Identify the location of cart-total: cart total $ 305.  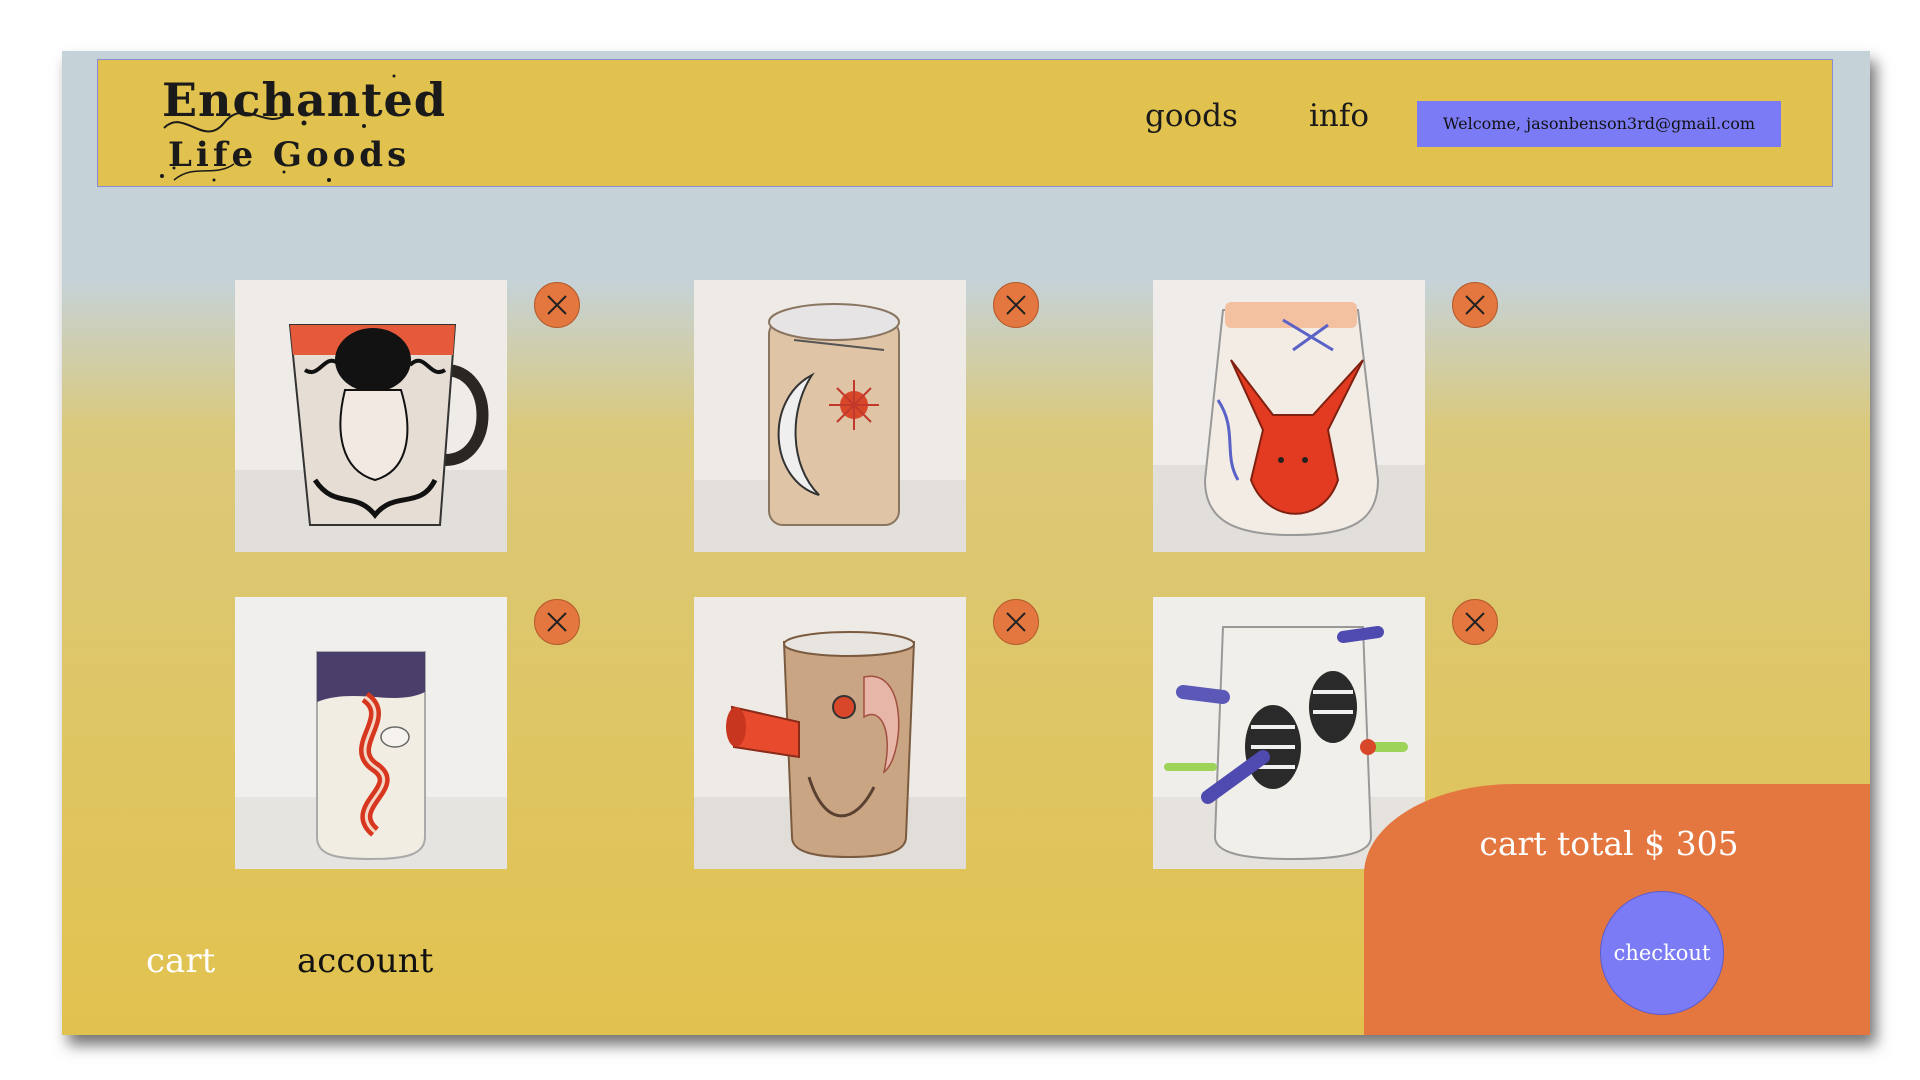
(1609, 843).